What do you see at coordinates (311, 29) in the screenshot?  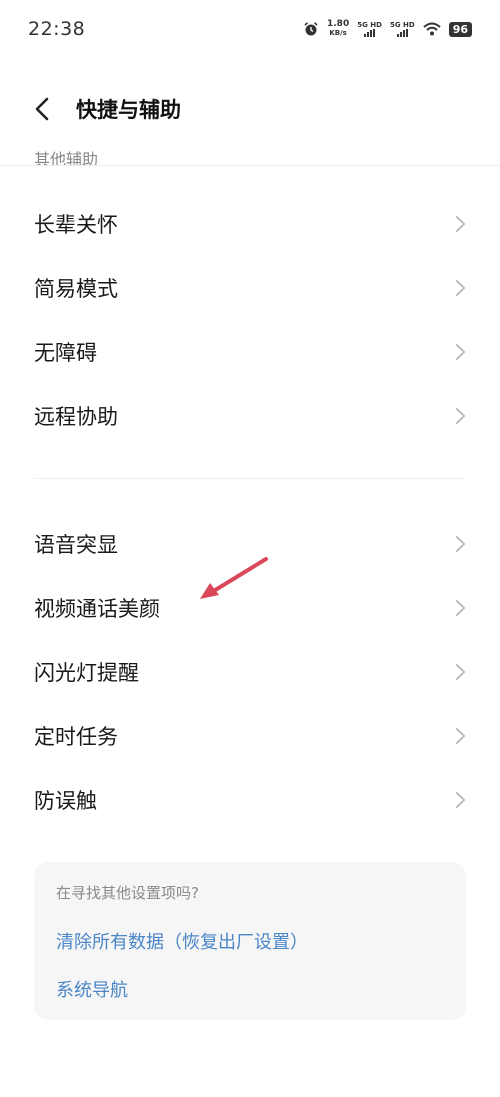 I see `alarm-icon` at bounding box center [311, 29].